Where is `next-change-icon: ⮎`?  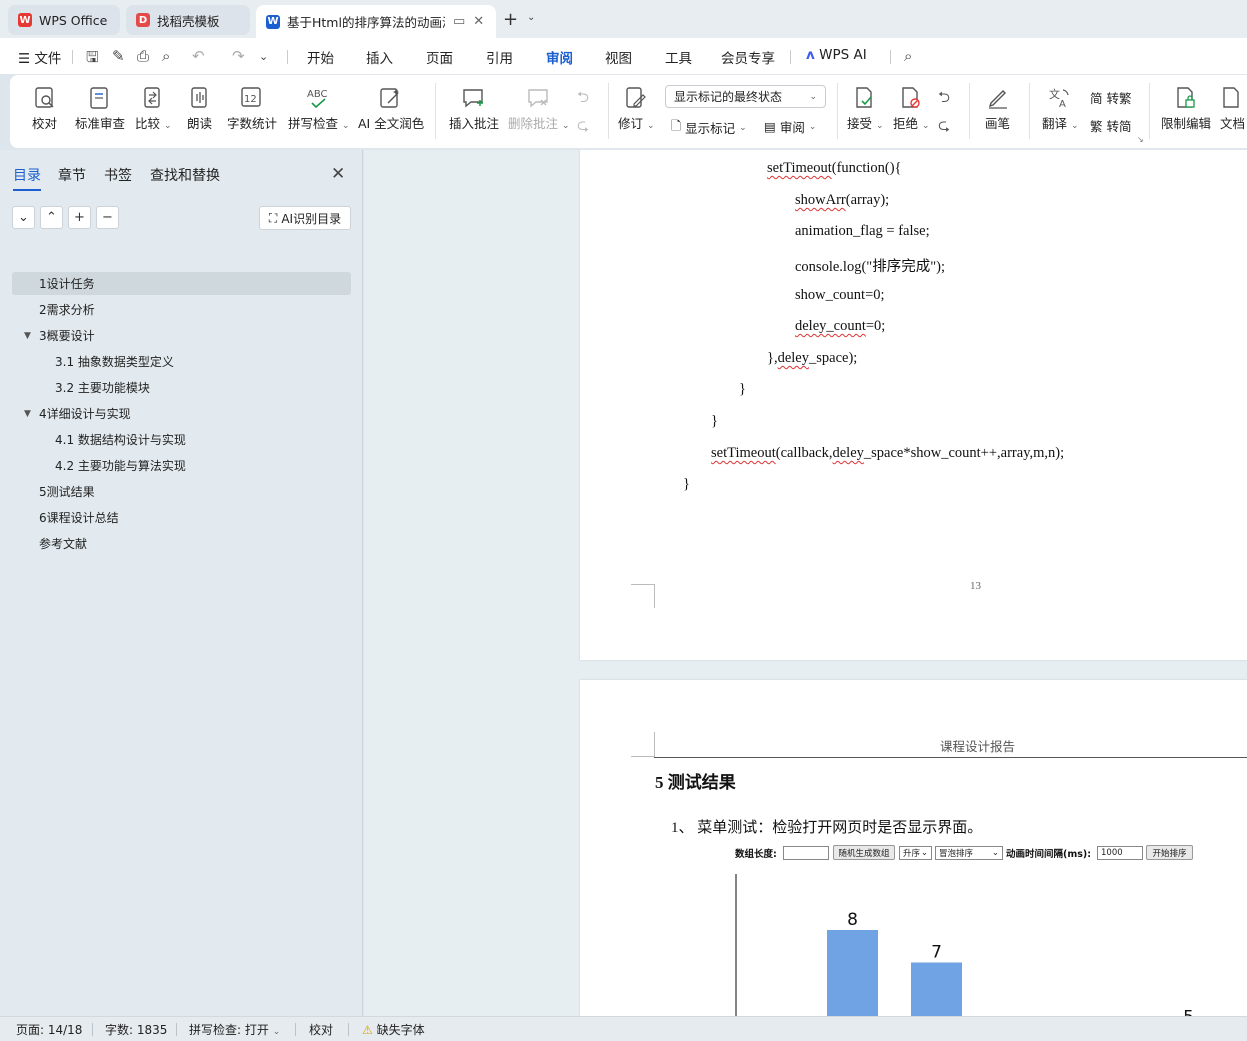
next-change-icon: ⮎ is located at coordinates (944, 127).